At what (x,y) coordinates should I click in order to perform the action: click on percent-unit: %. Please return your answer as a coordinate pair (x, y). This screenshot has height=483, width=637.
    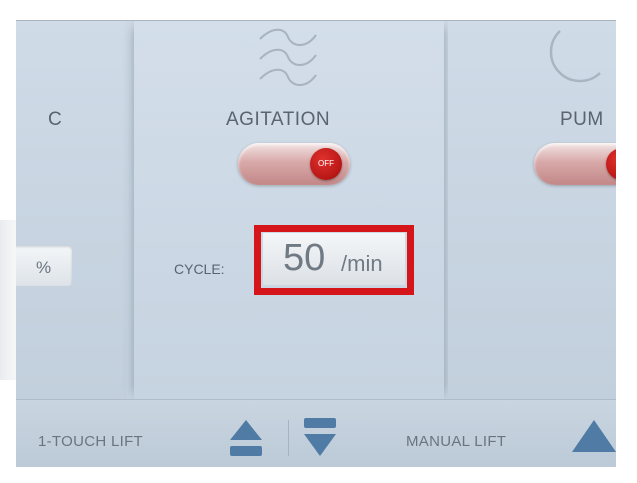
    Looking at the image, I should click on (44, 267).